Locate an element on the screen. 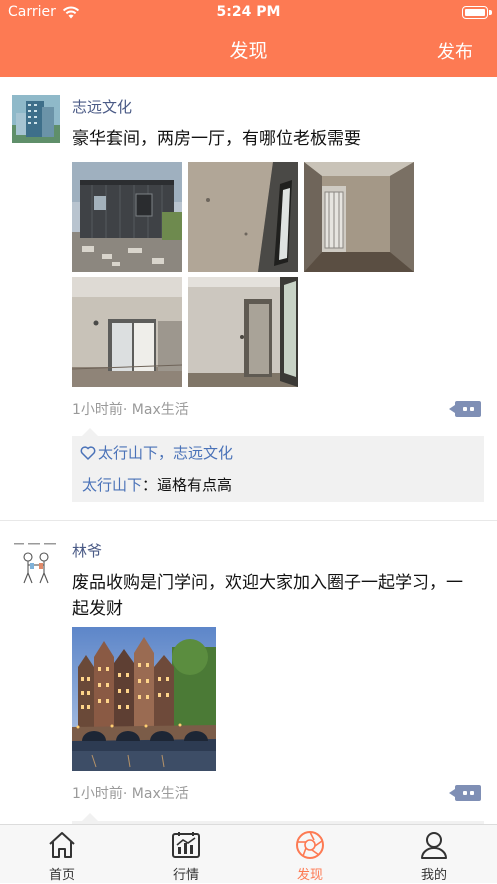 The image size is (497, 884). tab-discover: 发现 is located at coordinates (310, 854).